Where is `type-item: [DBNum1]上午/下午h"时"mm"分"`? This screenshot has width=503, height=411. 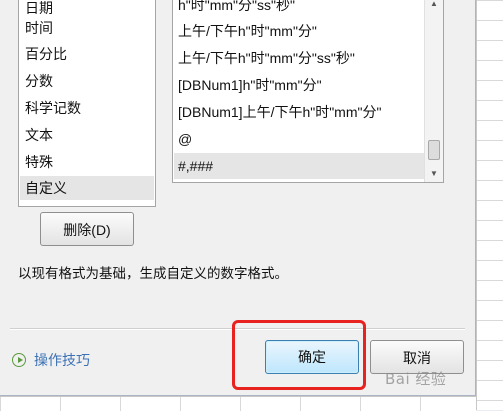
type-item: [DBNum1]上午/下午h"时"mm"分" is located at coordinates (299, 112).